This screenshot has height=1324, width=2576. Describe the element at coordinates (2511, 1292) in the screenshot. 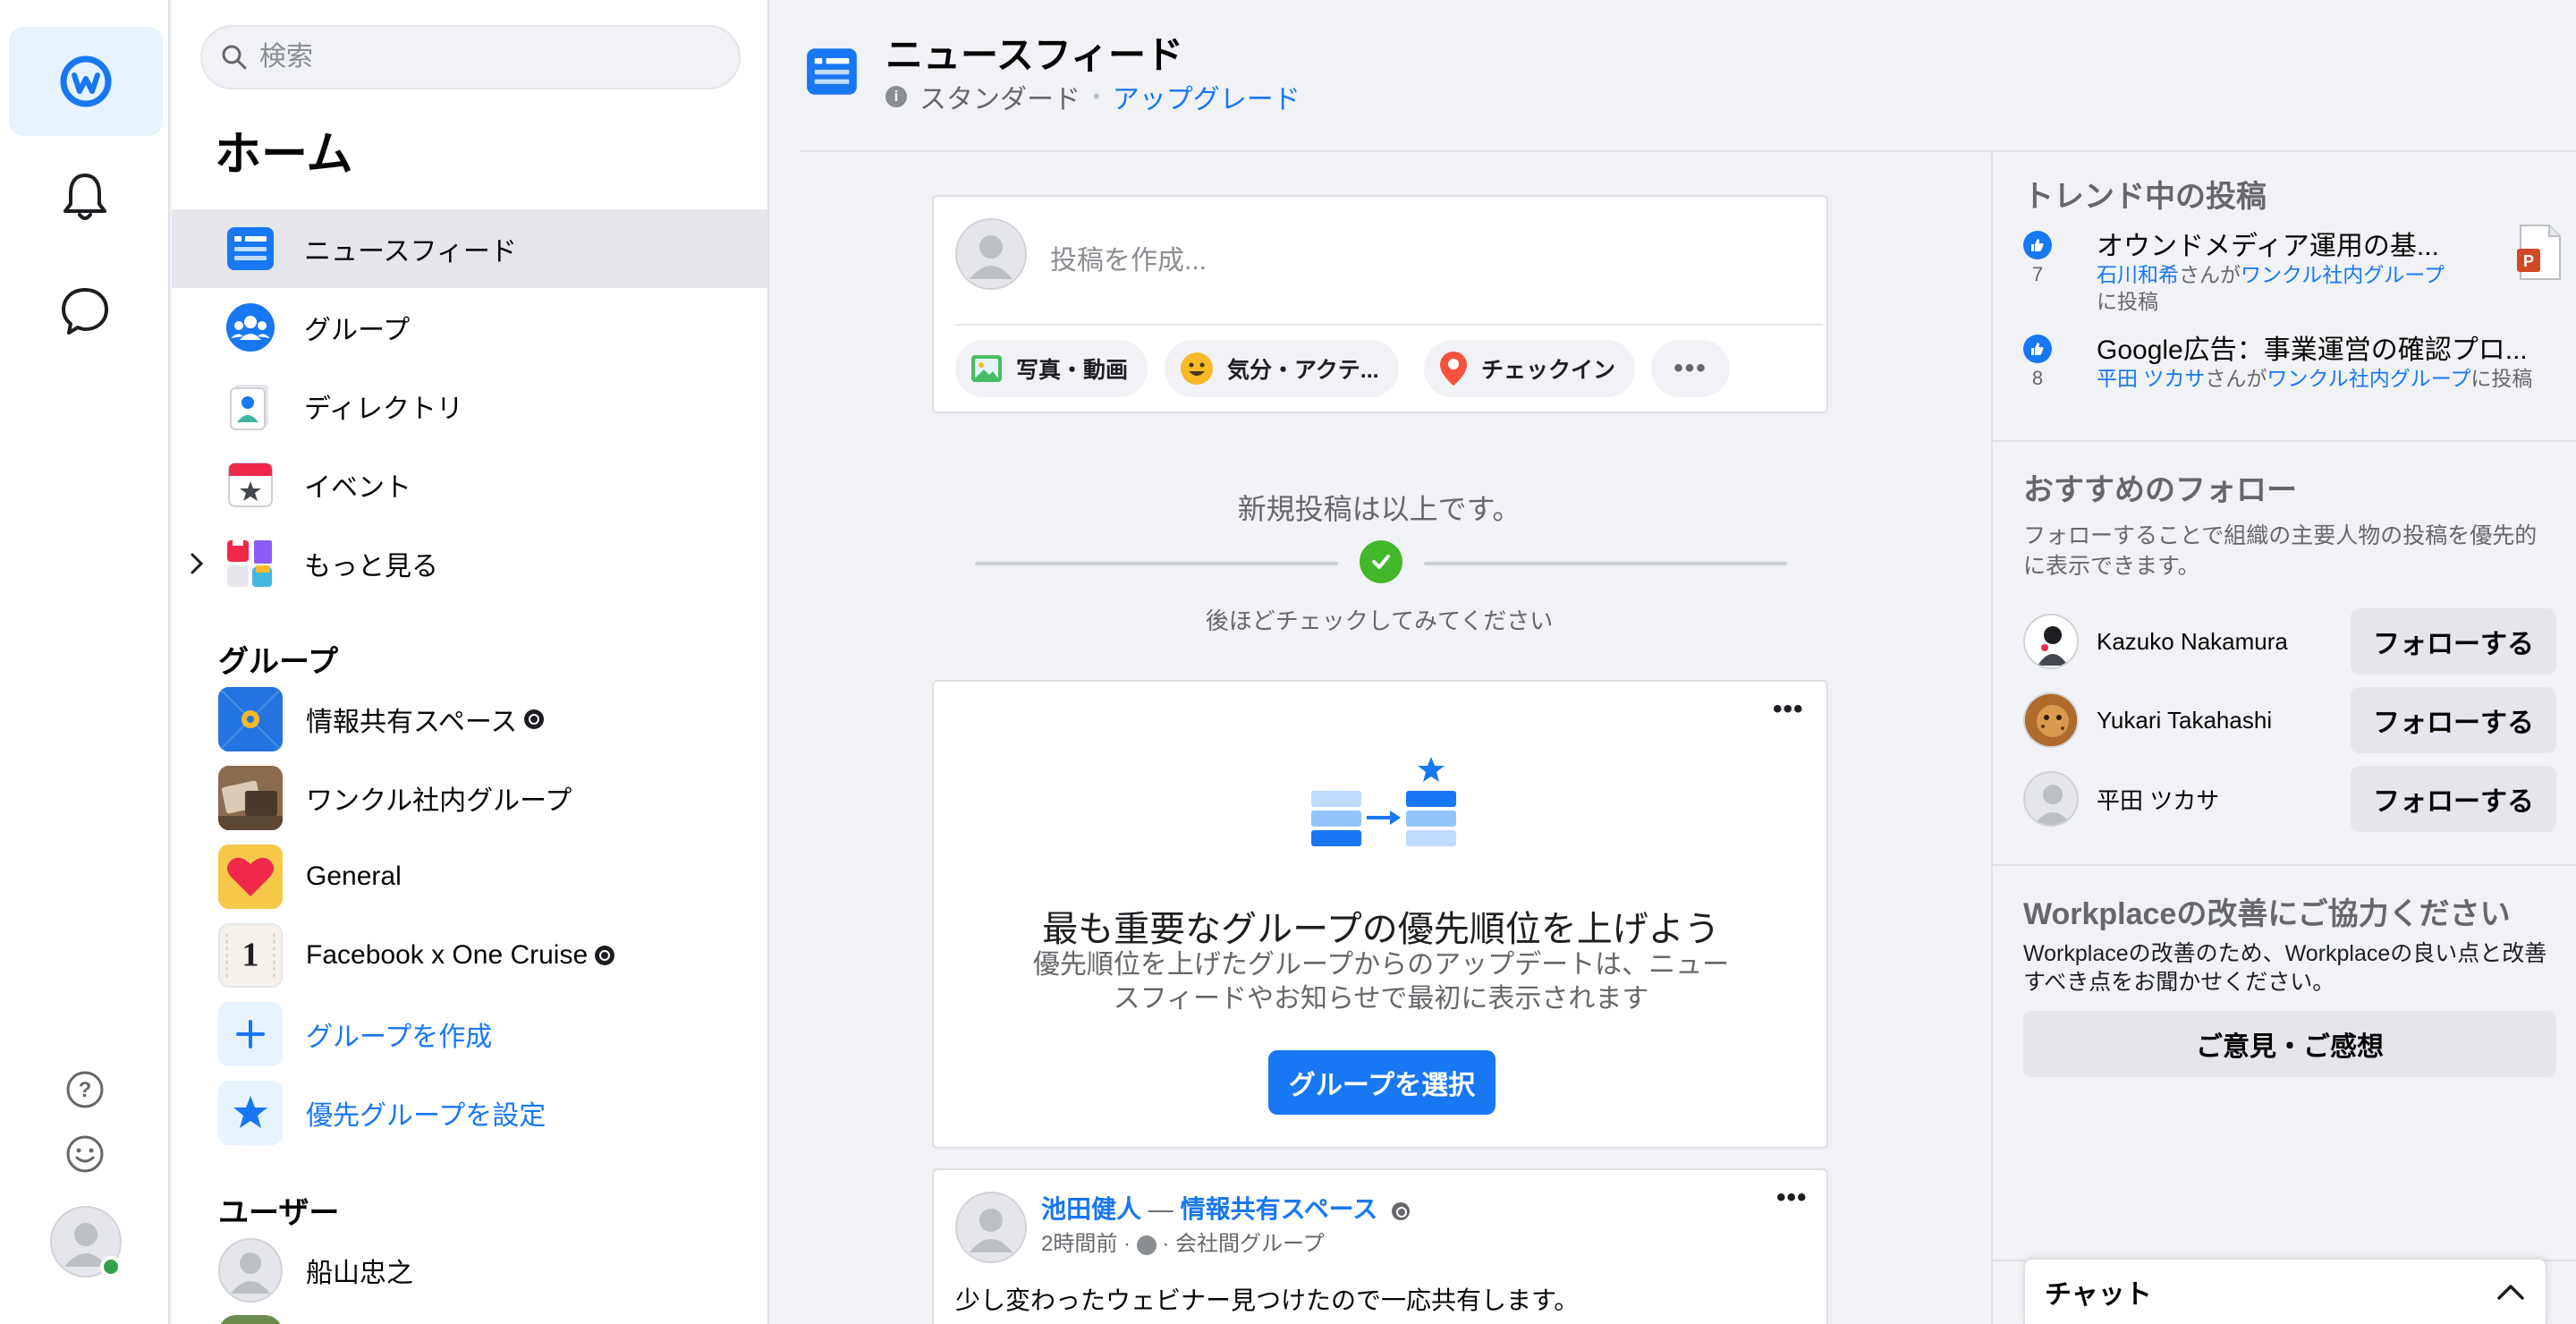

I see `chevron-up-icon` at that location.